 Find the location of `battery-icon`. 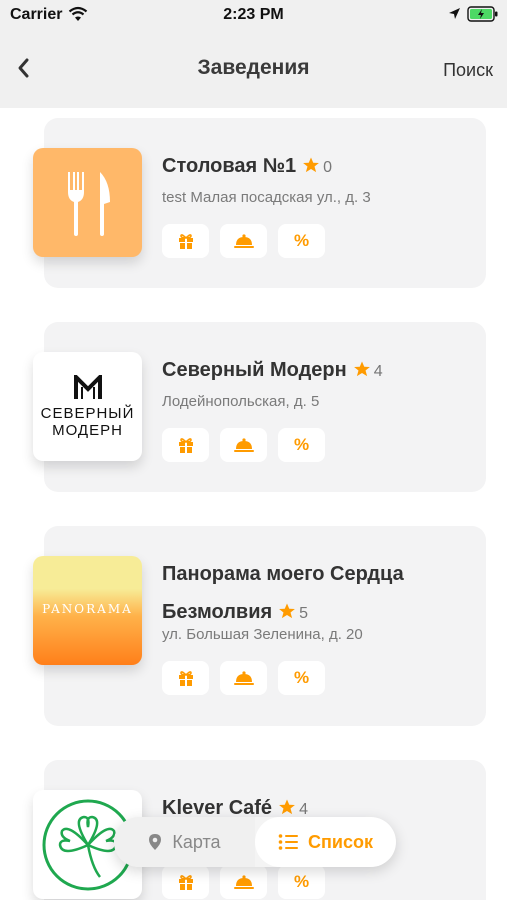

battery-icon is located at coordinates (483, 16).